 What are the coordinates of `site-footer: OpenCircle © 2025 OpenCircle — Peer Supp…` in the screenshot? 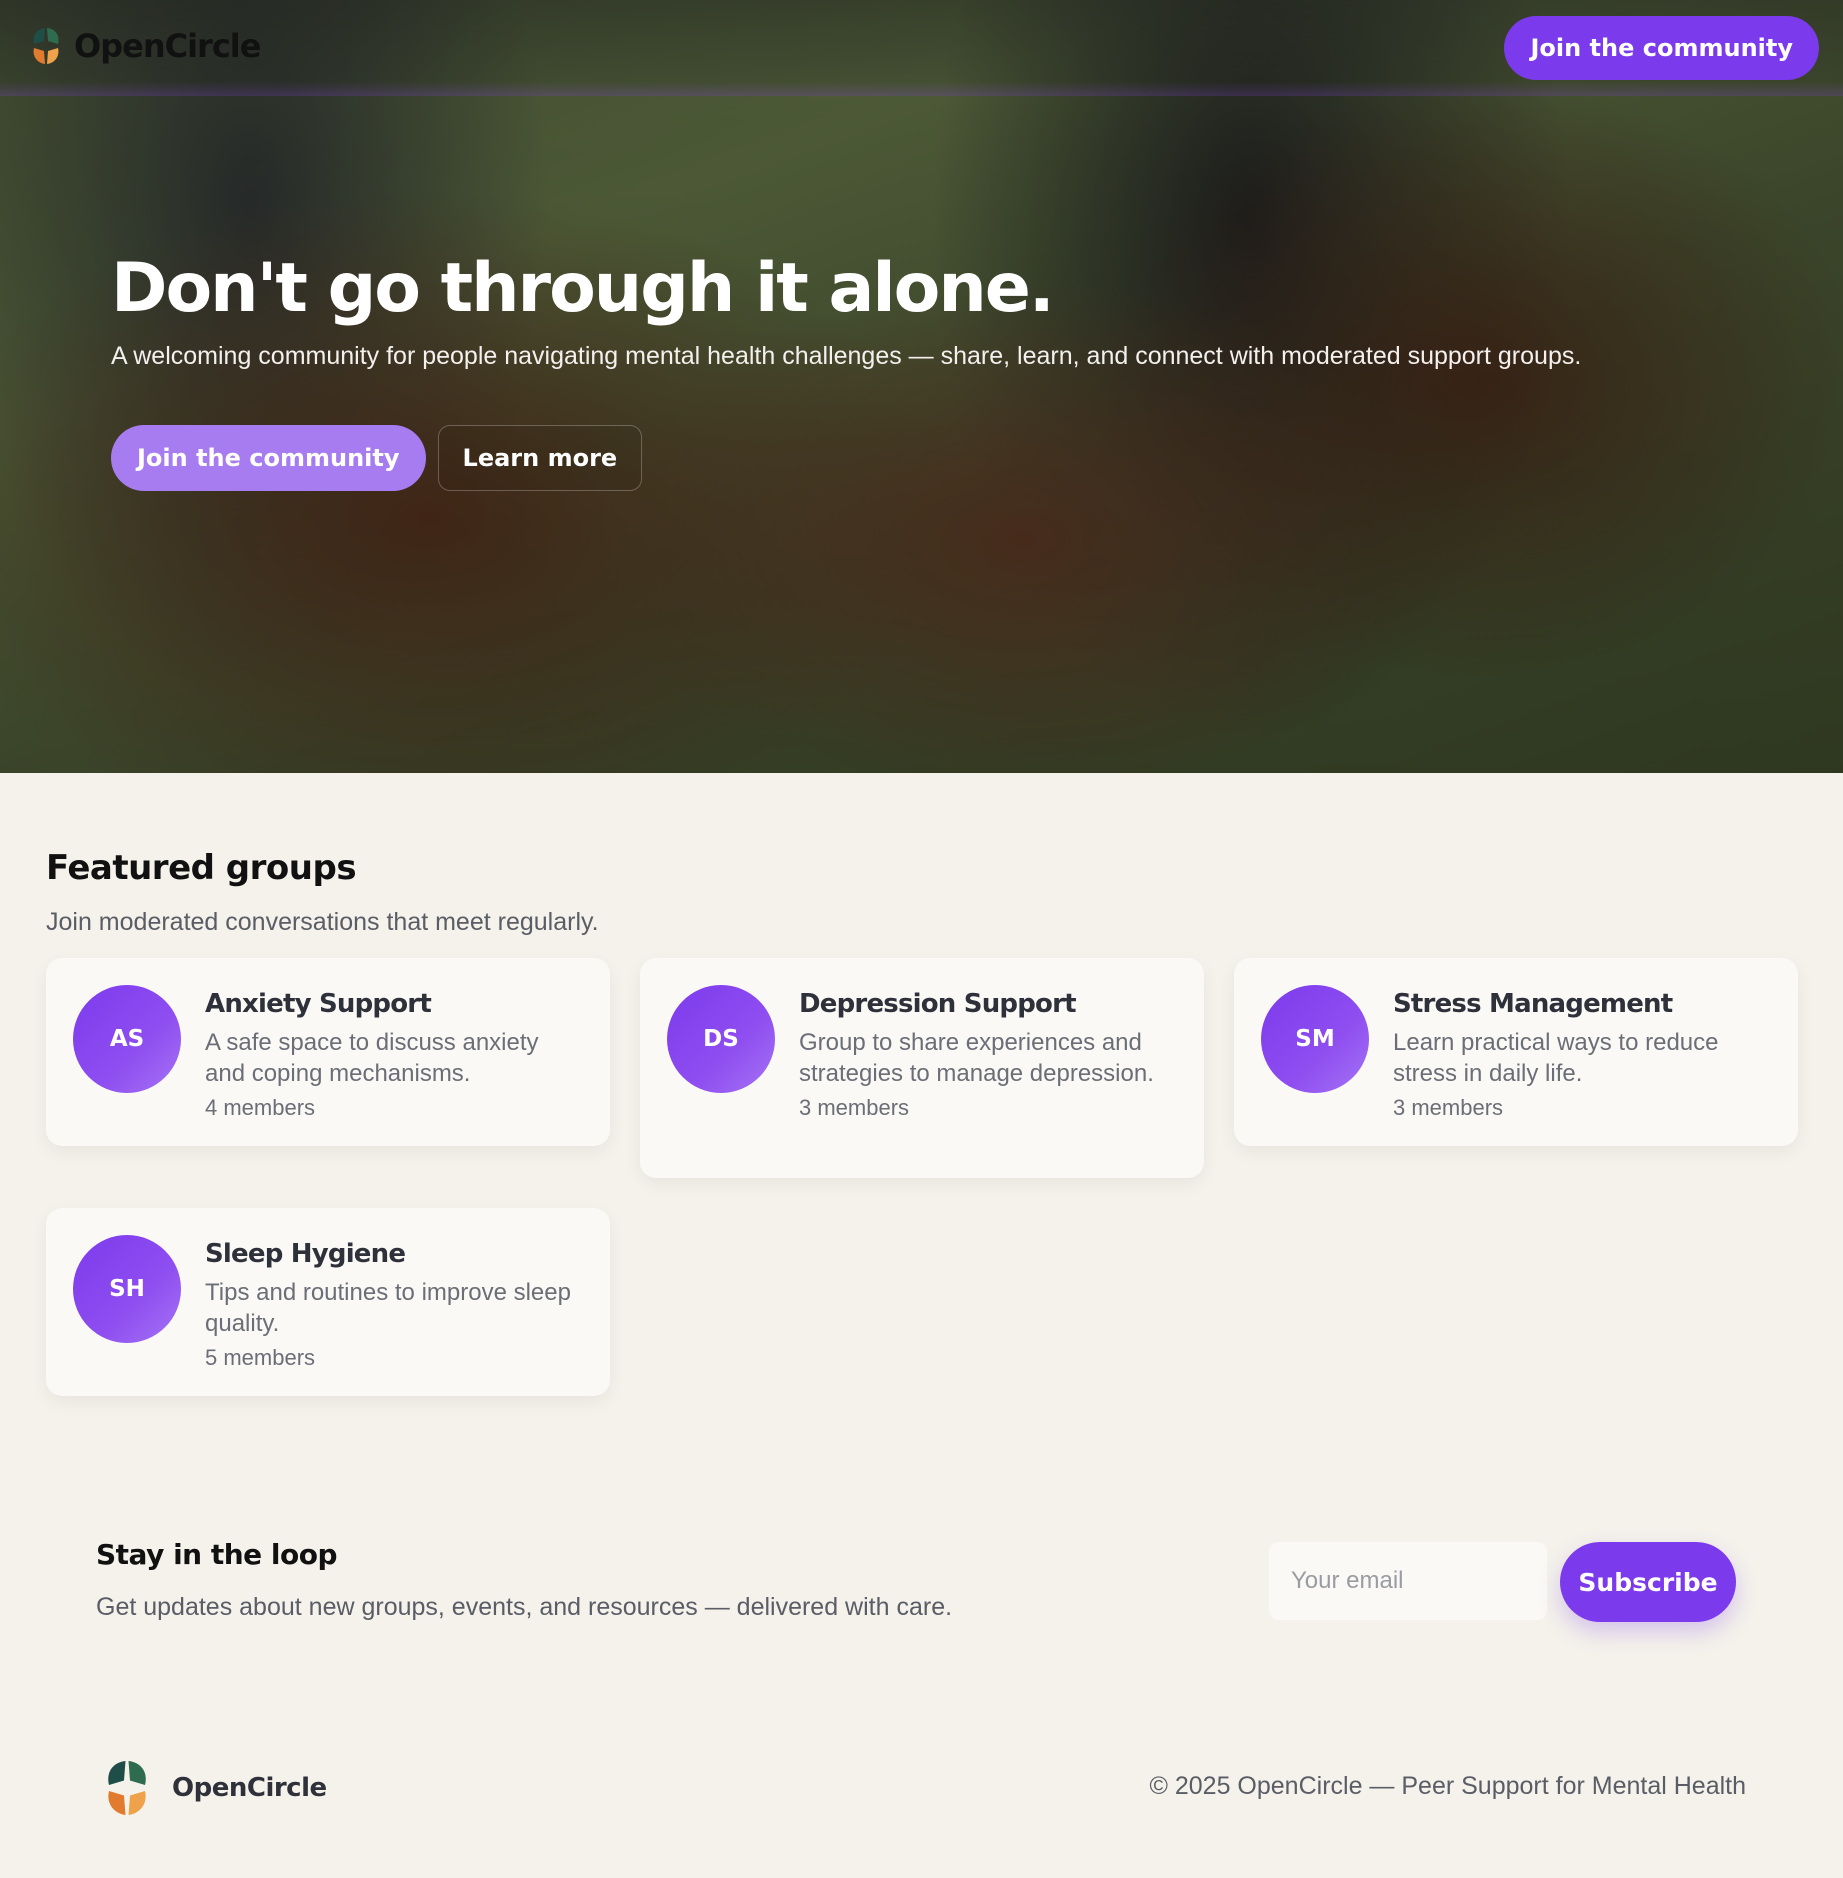 It's located at (923, 1788).